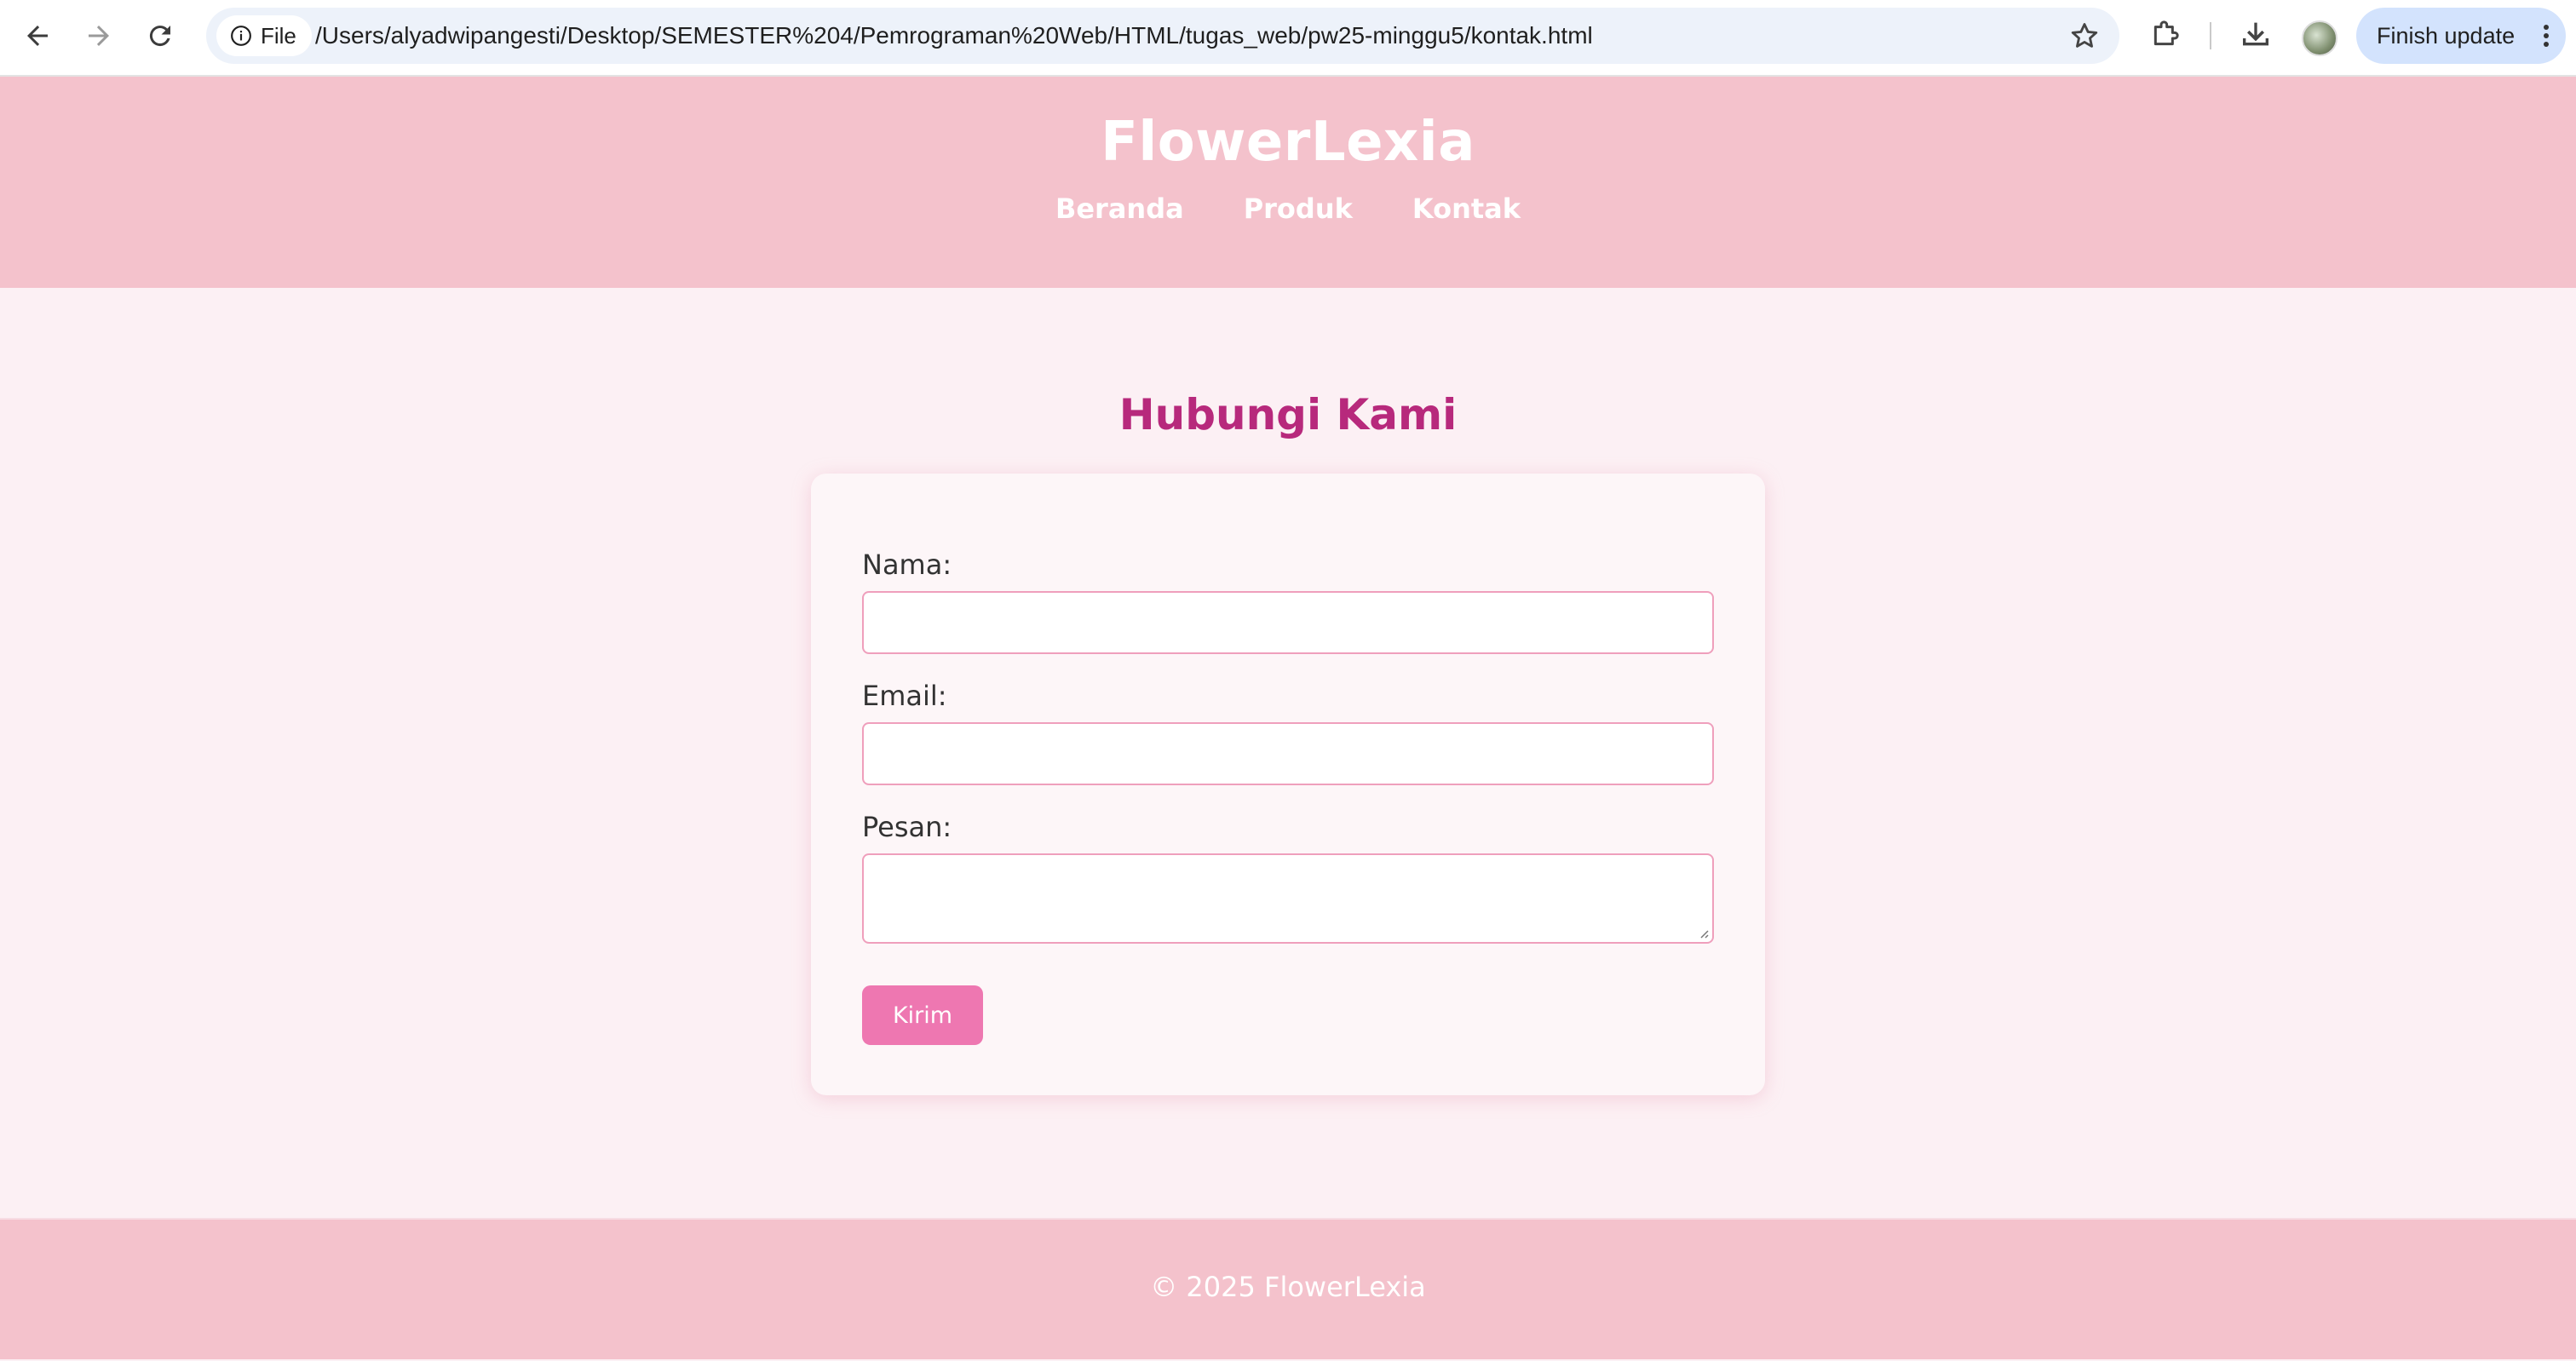 This screenshot has height=1361, width=2576. I want to click on name-label: Nama:, so click(907, 564).